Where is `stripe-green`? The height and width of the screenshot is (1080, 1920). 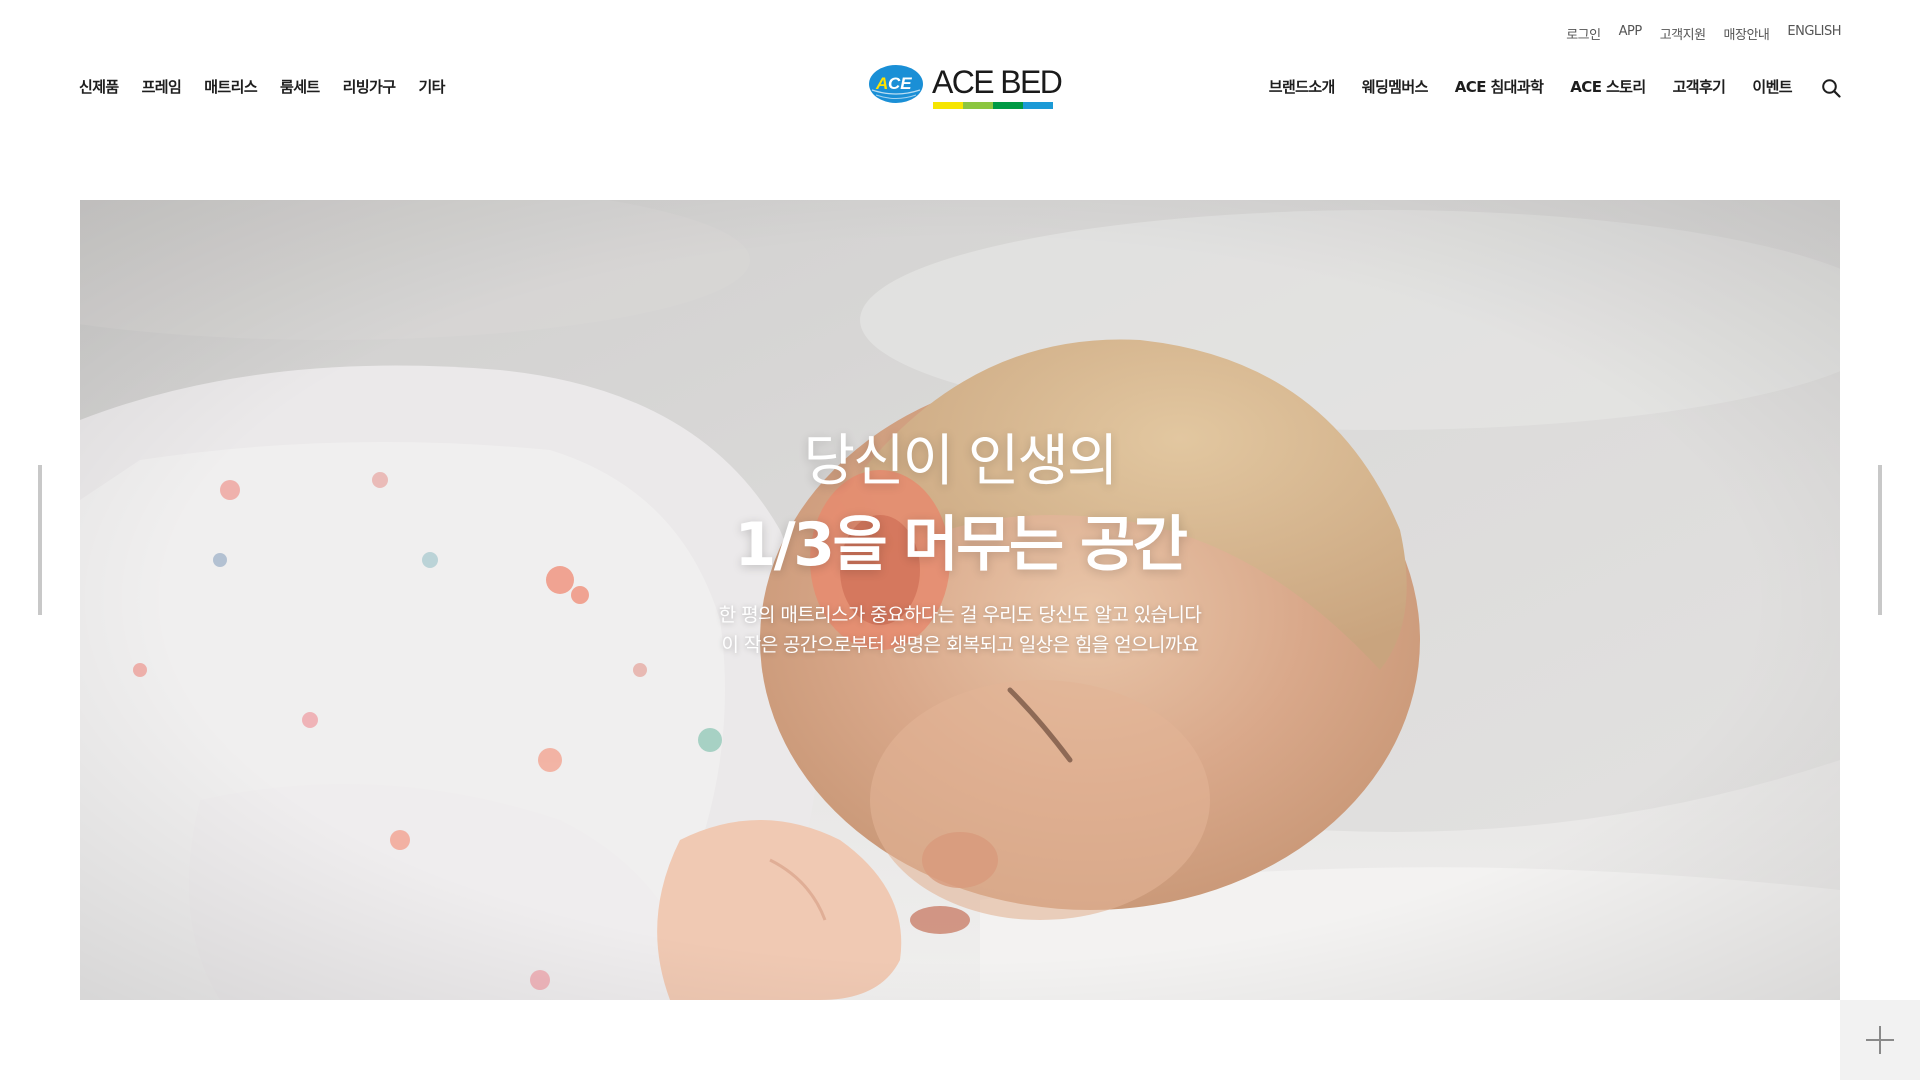
stripe-green is located at coordinates (1008, 105).